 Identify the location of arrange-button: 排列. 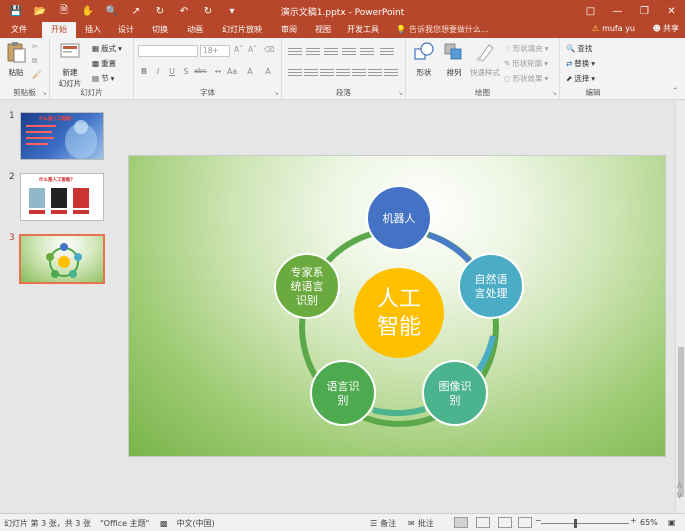
(454, 59).